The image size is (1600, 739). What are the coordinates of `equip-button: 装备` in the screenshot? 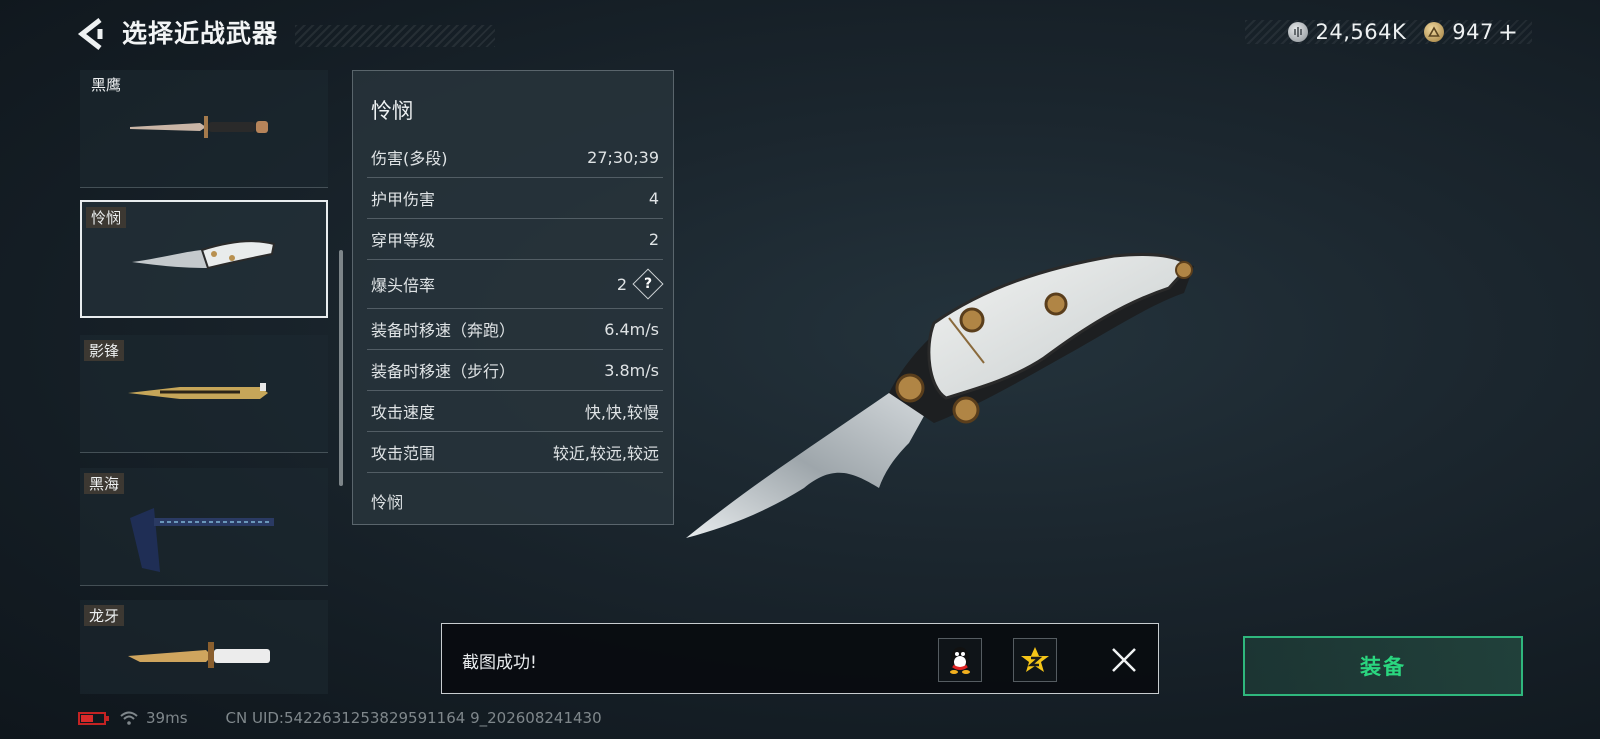 It's located at (1383, 666).